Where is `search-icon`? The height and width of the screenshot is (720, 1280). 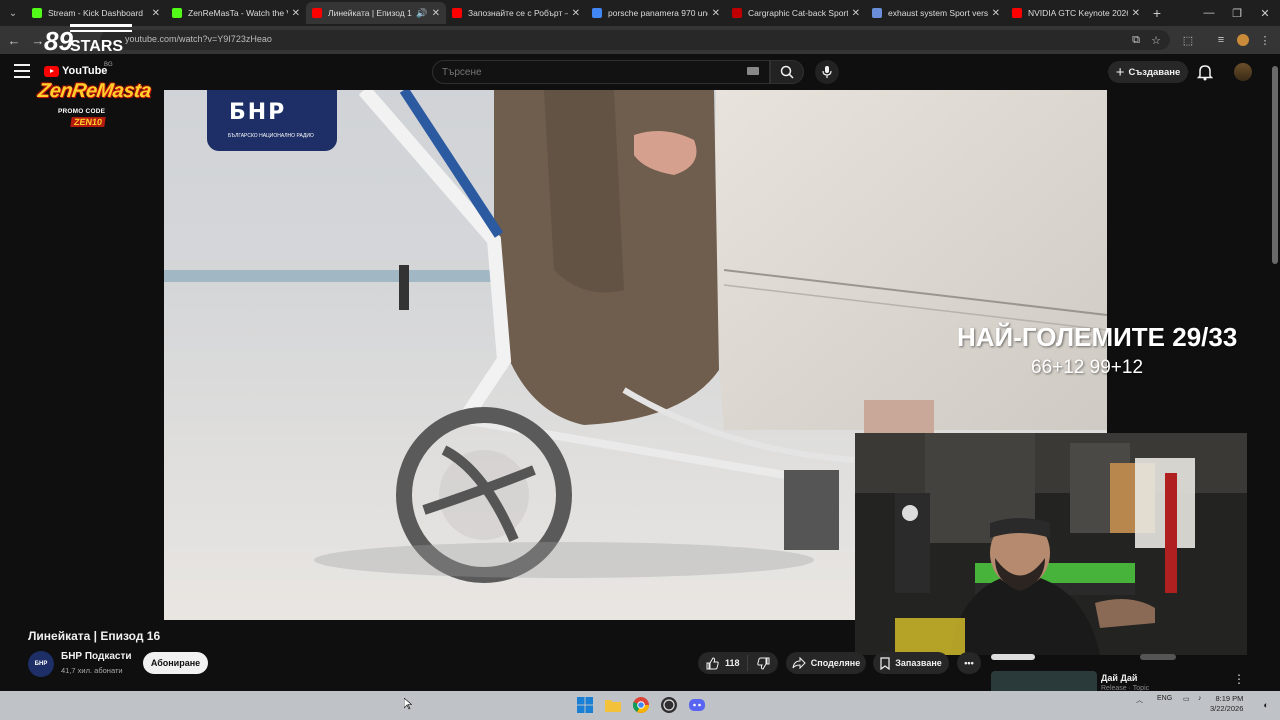 search-icon is located at coordinates (787, 72).